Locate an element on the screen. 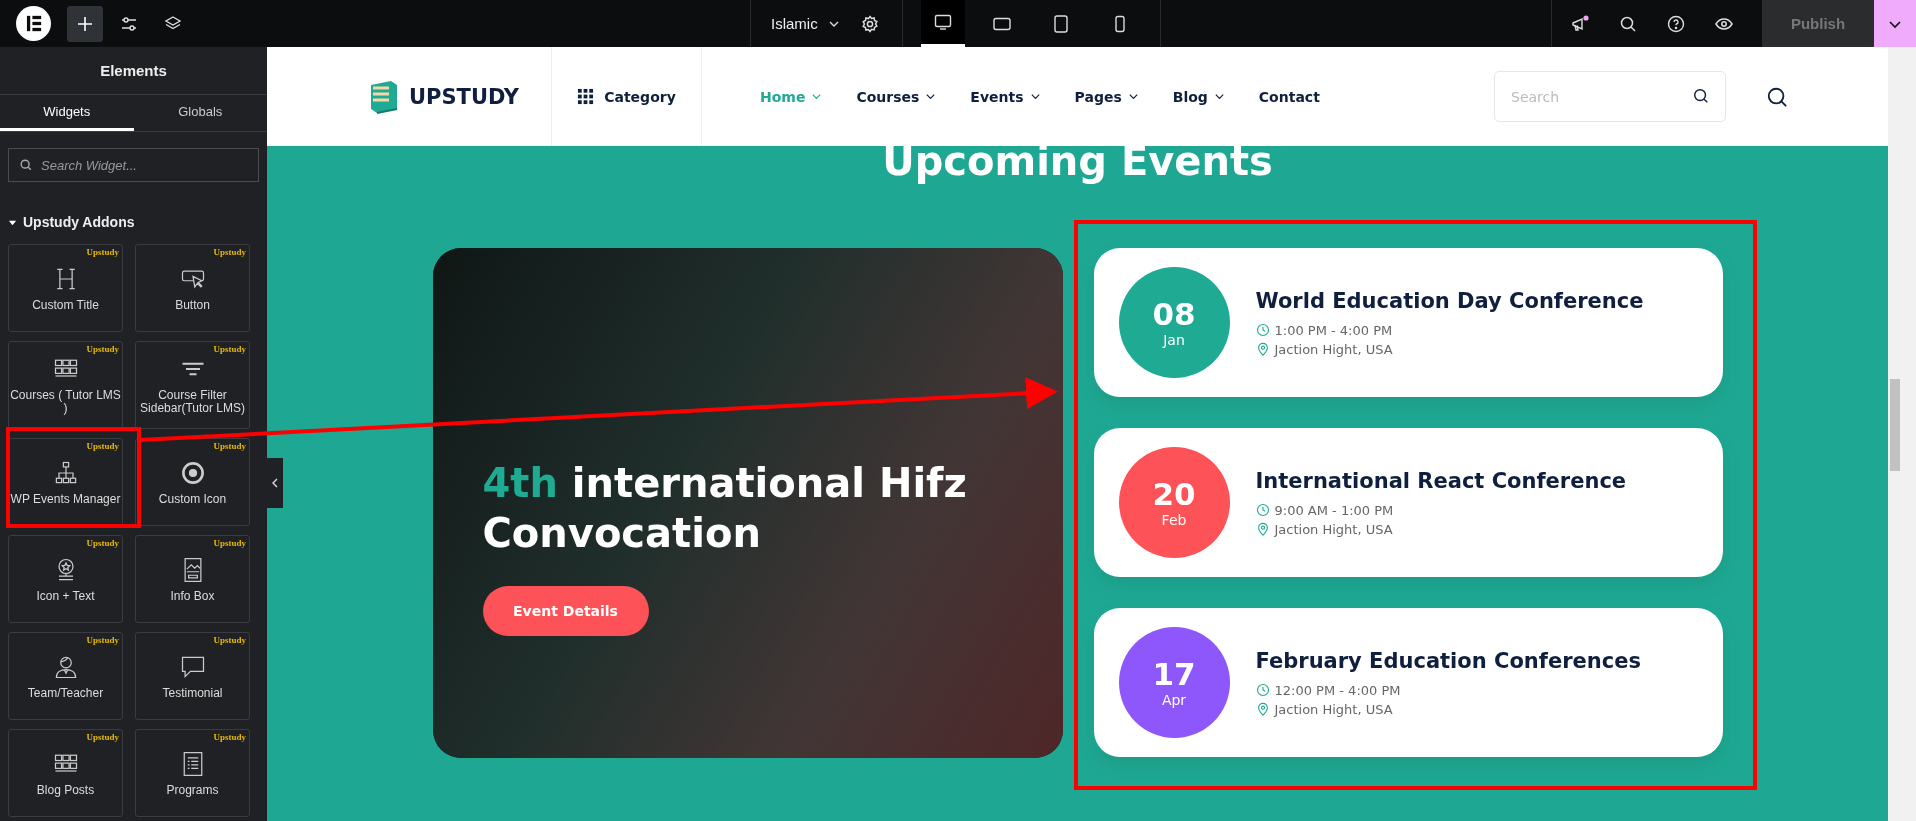 This screenshot has height=821, width=1916. event-card: 08 Jan World Education Day Conference 1:00 PM - 4:00 PM Jaction Hight, USA is located at coordinates (1408, 322).